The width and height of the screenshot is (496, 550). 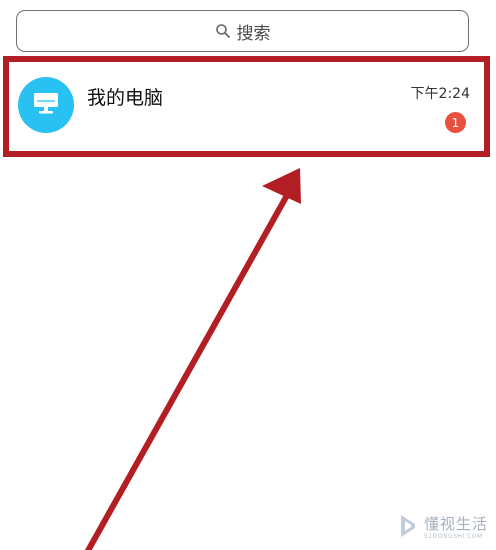 I want to click on watermark: 懂视生活 51DONGSHI.COM, so click(x=443, y=528).